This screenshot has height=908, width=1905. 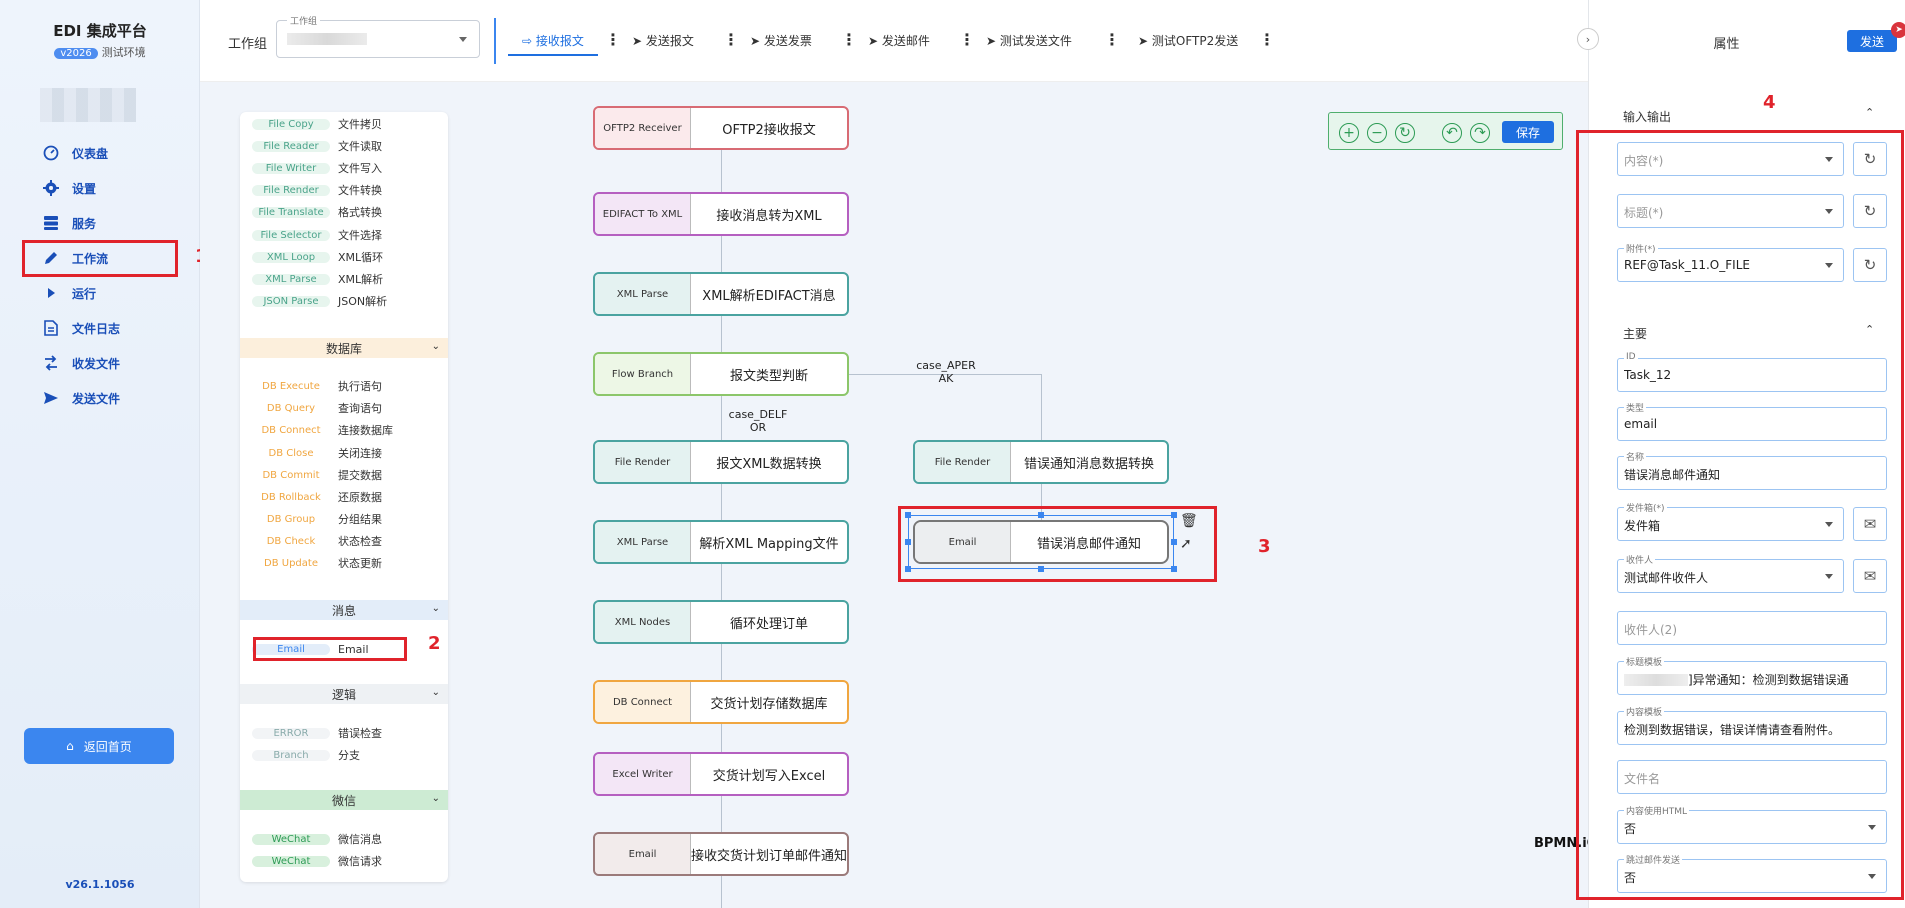 What do you see at coordinates (51, 363) in the screenshot?
I see `transfer-icon` at bounding box center [51, 363].